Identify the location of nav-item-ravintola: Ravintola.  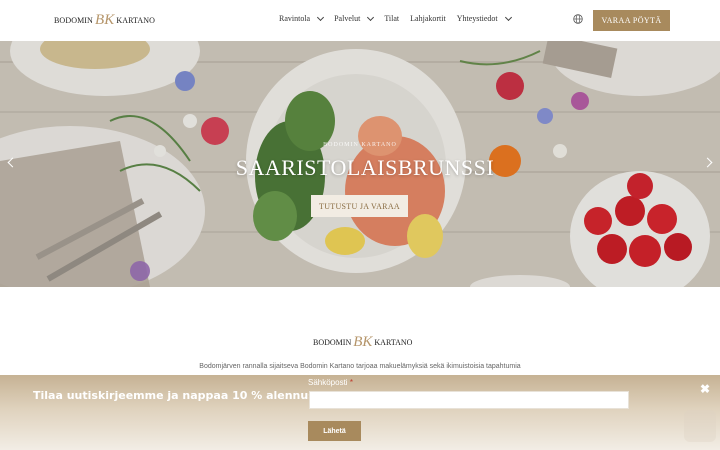
(302, 18).